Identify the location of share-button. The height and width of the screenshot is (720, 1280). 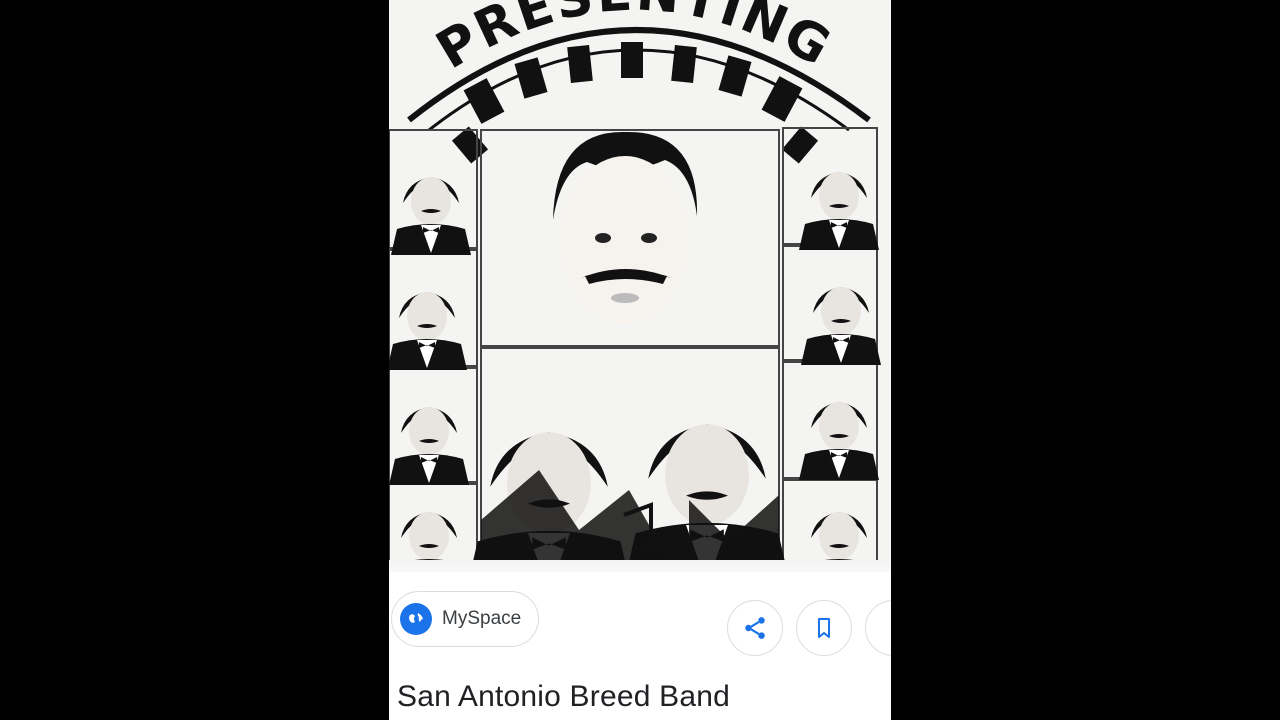
(755, 628).